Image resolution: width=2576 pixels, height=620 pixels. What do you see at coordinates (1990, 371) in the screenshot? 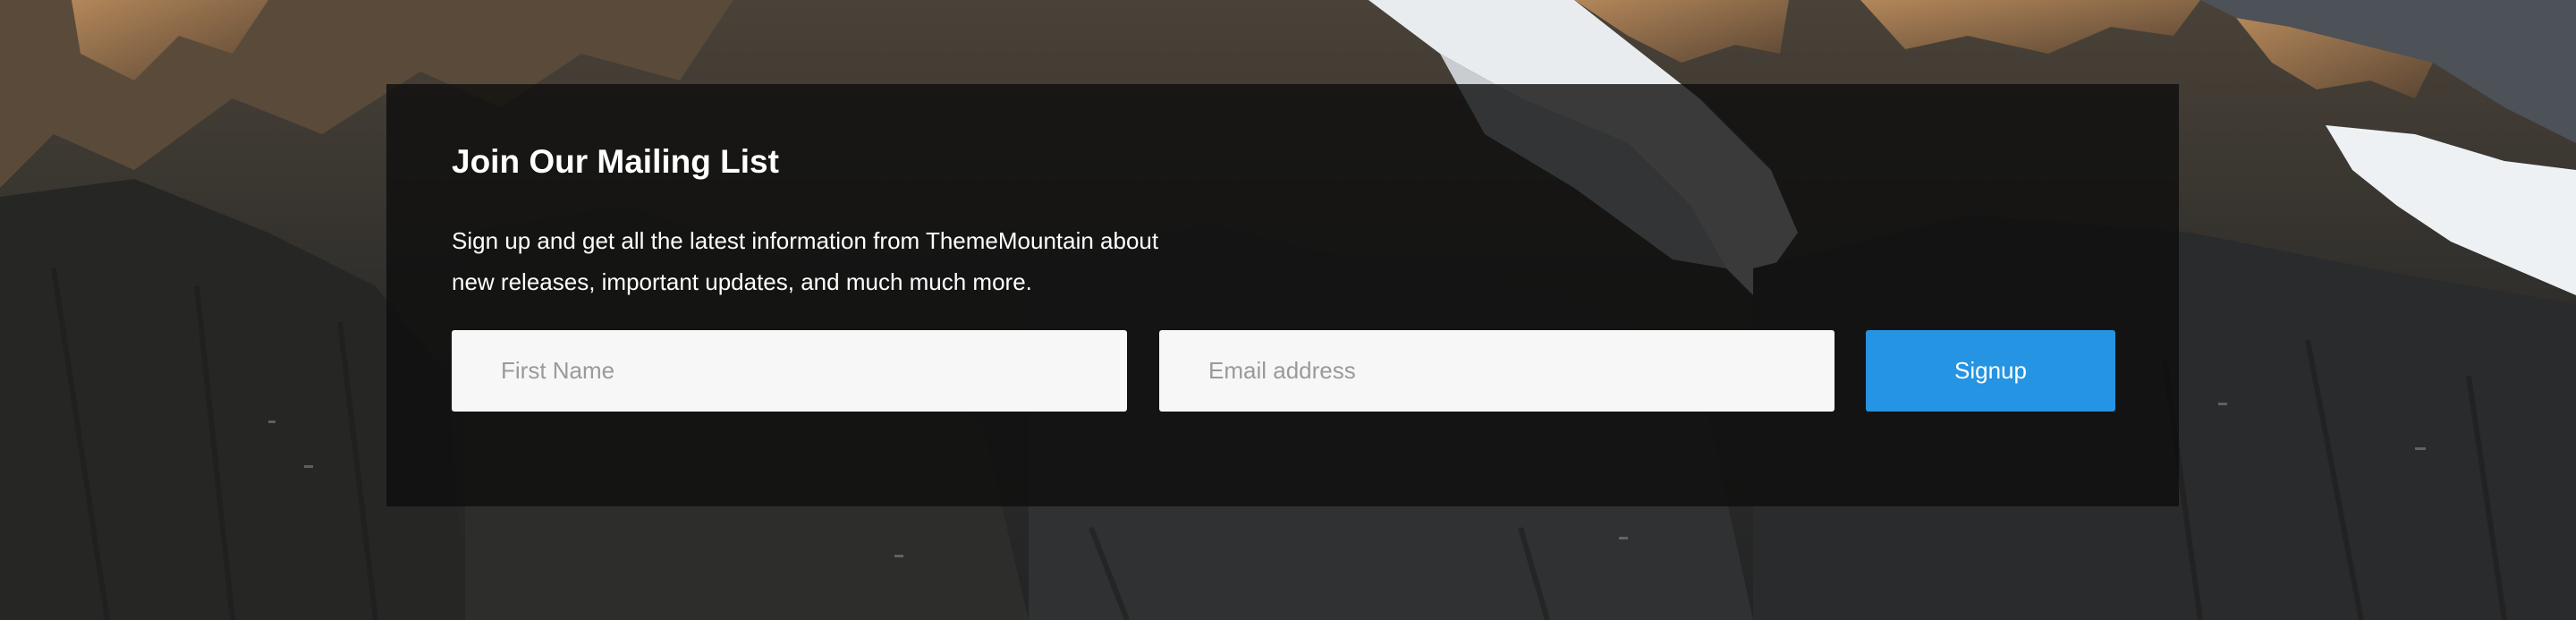
I see `signup-button: Signup` at bounding box center [1990, 371].